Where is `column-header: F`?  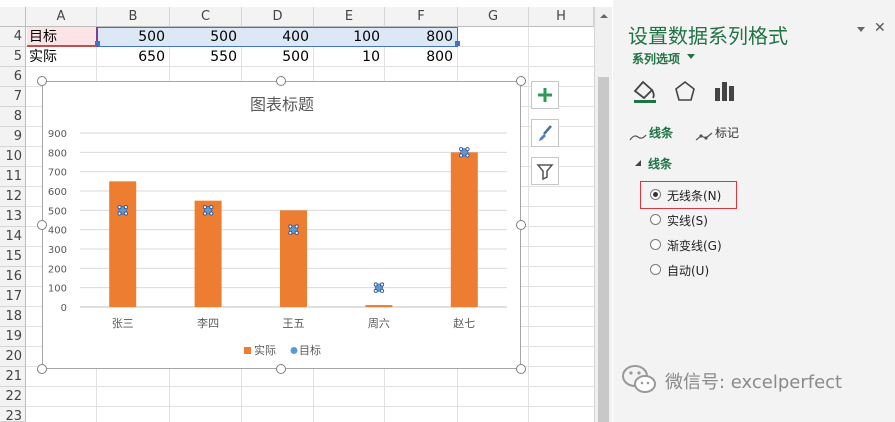
column-header: F is located at coordinates (421, 17).